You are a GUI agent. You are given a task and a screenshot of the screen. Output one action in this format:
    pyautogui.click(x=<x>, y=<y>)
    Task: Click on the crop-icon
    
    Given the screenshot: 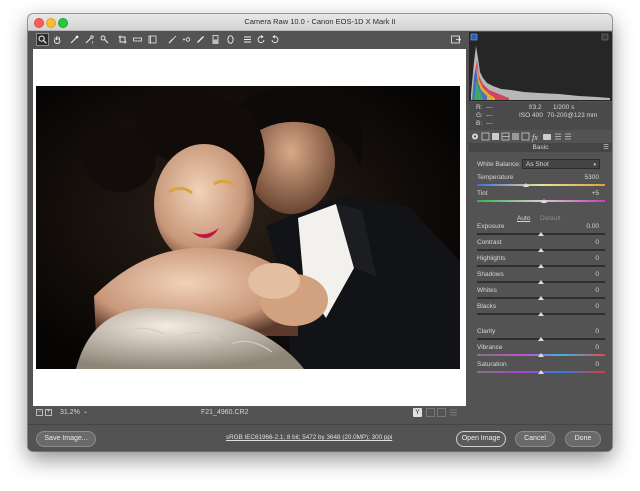 What is the action you would take?
    pyautogui.click(x=122, y=39)
    